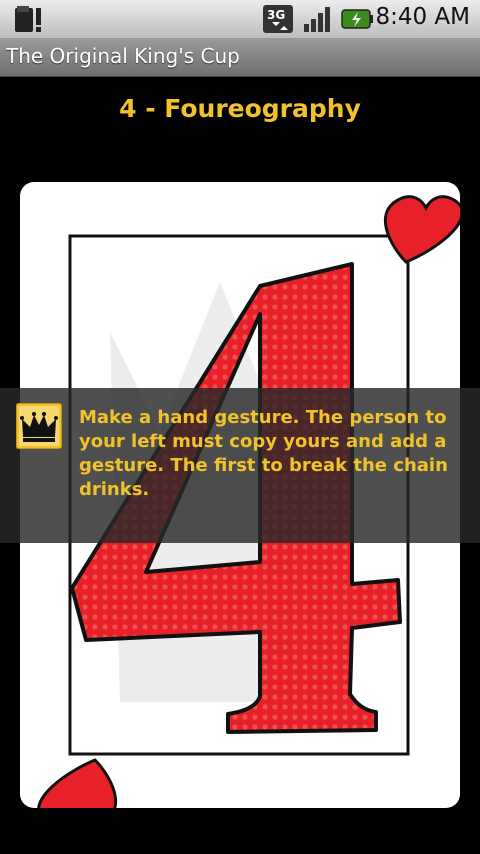 This screenshot has width=480, height=854. Describe the element at coordinates (28, 19) in the screenshot. I see `sd-card-alert-icon` at that location.